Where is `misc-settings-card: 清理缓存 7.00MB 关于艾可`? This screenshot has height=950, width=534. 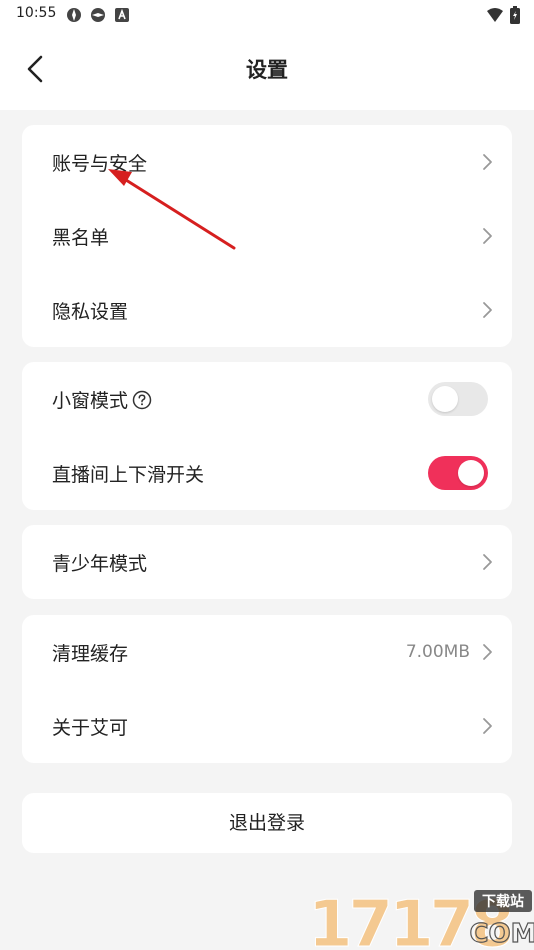 misc-settings-card: 清理缓存 7.00MB 关于艾可 is located at coordinates (267, 689).